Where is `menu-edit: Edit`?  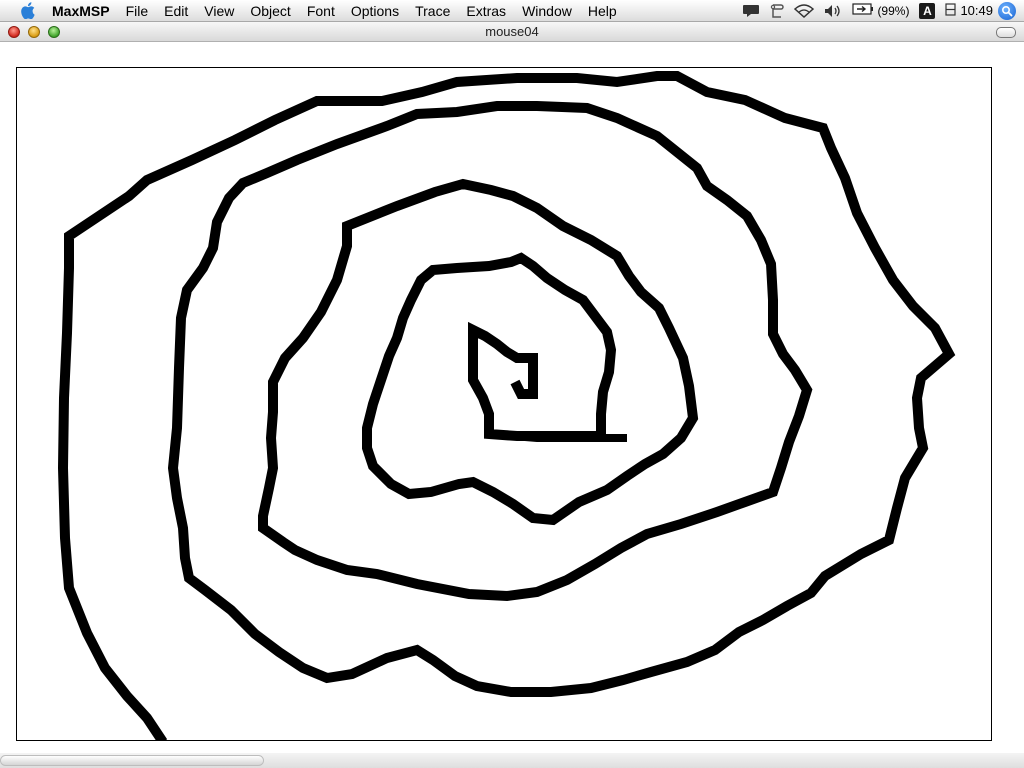
menu-edit: Edit is located at coordinates (176, 11).